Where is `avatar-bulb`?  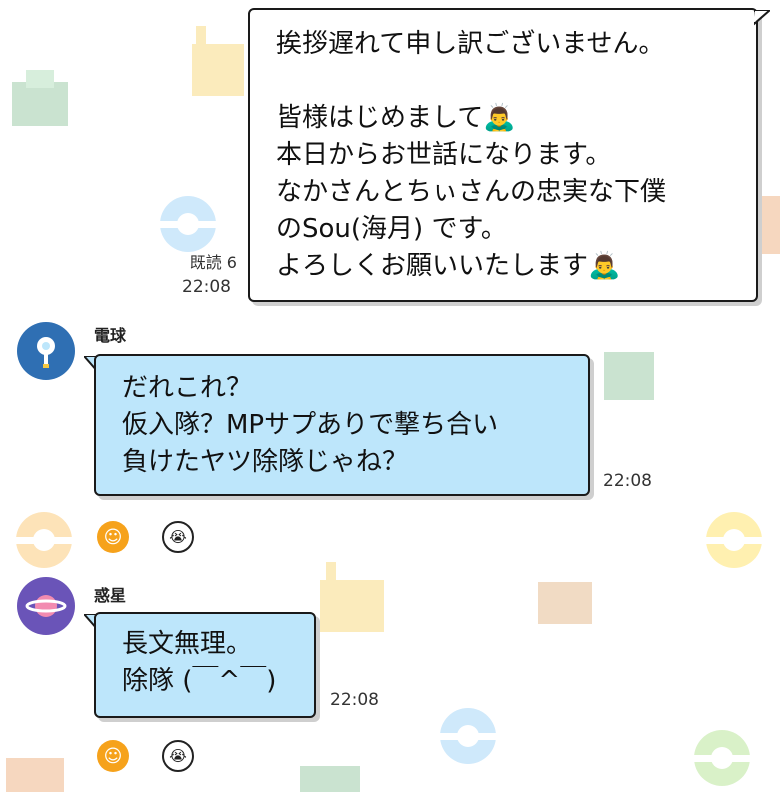
avatar-bulb is located at coordinates (46, 351).